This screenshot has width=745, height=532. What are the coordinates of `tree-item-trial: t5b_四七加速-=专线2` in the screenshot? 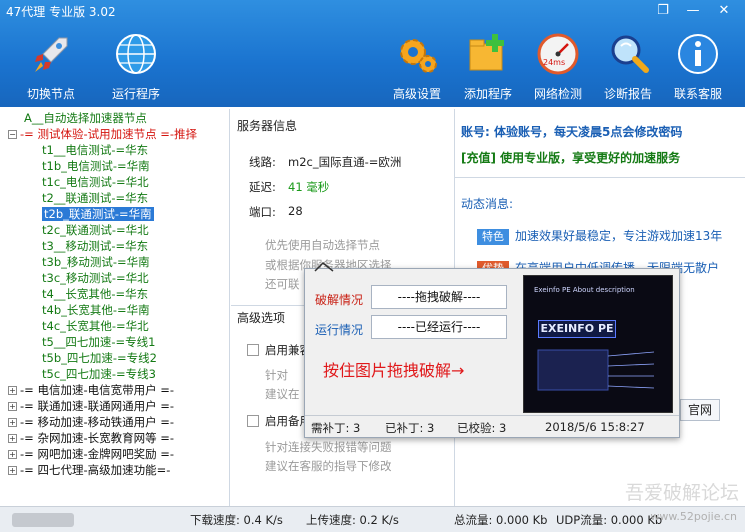 It's located at (99, 358).